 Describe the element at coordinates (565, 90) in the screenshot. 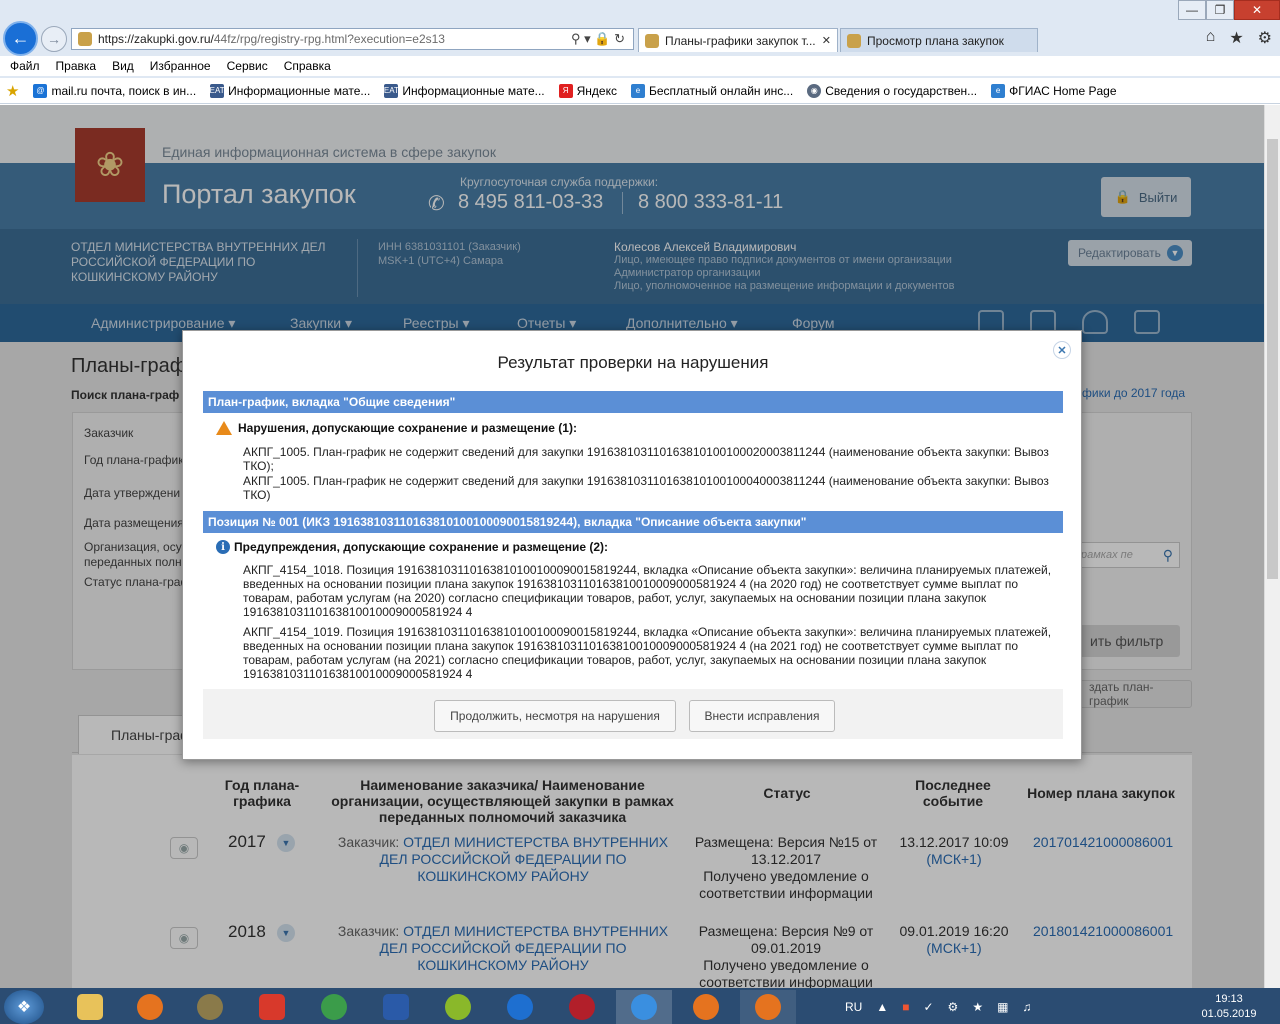

I see `yandex-icon: Я` at that location.